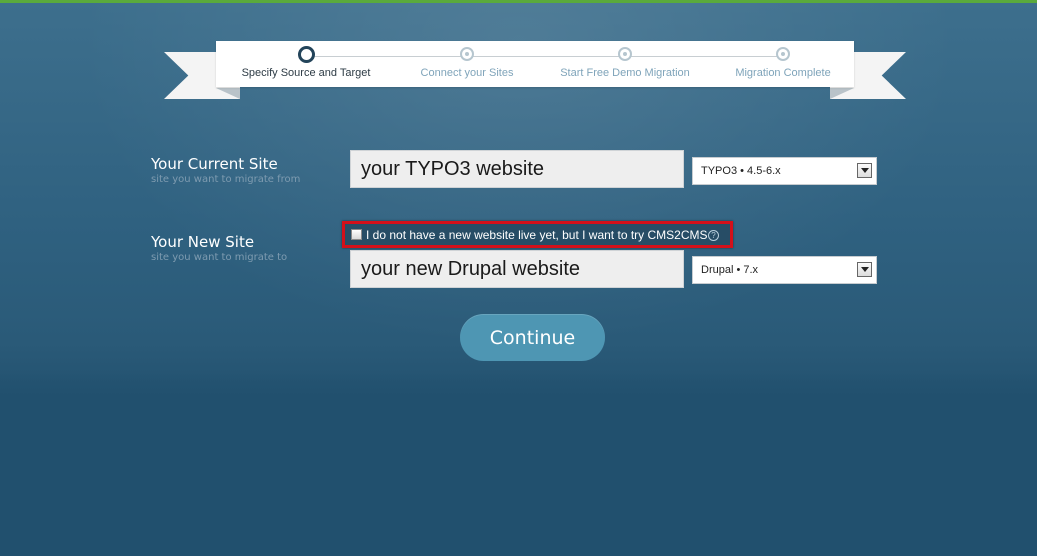  I want to click on step-label: Migration Complete, so click(783, 73).